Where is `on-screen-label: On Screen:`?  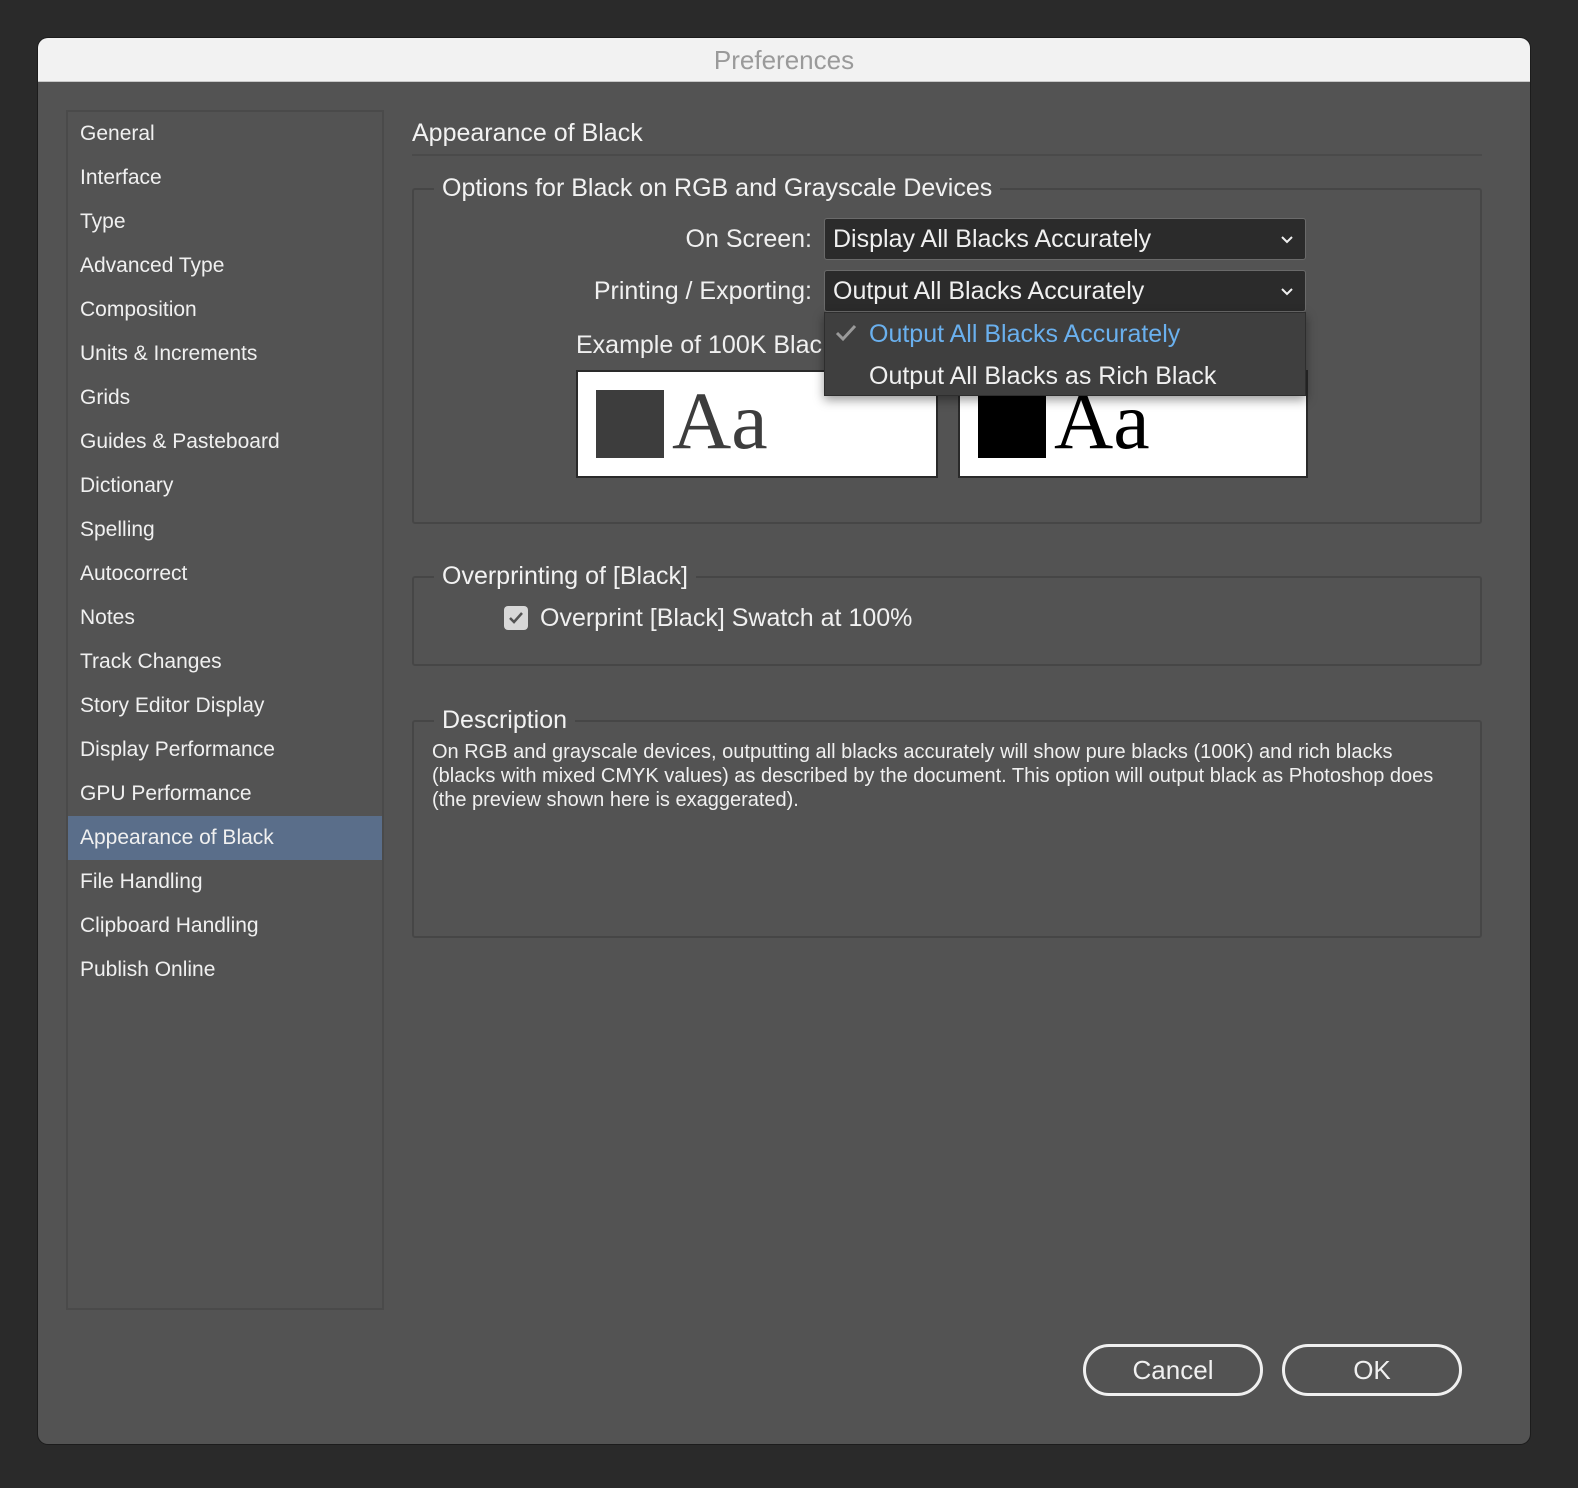 on-screen-label: On Screen: is located at coordinates (748, 239).